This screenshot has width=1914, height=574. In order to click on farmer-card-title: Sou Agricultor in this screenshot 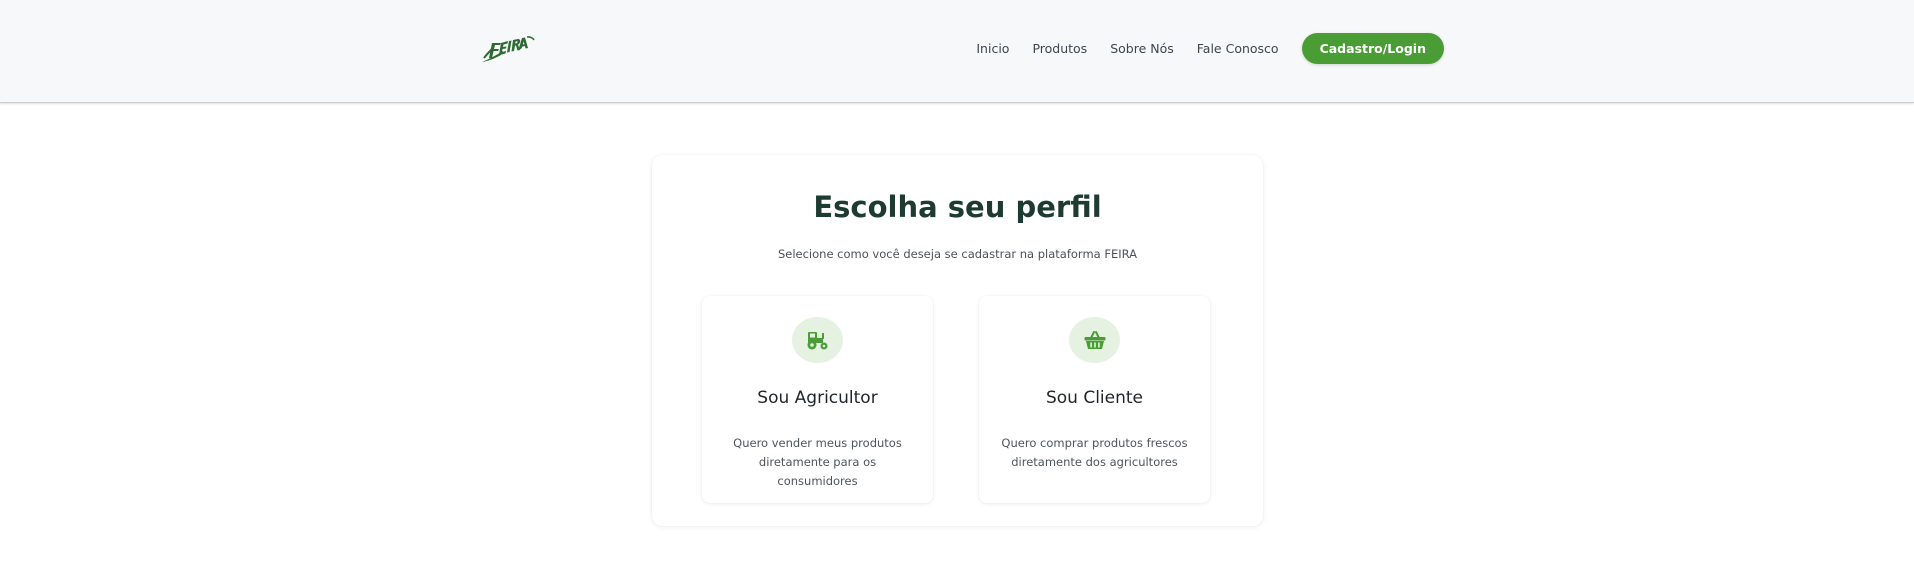, I will do `click(817, 398)`.